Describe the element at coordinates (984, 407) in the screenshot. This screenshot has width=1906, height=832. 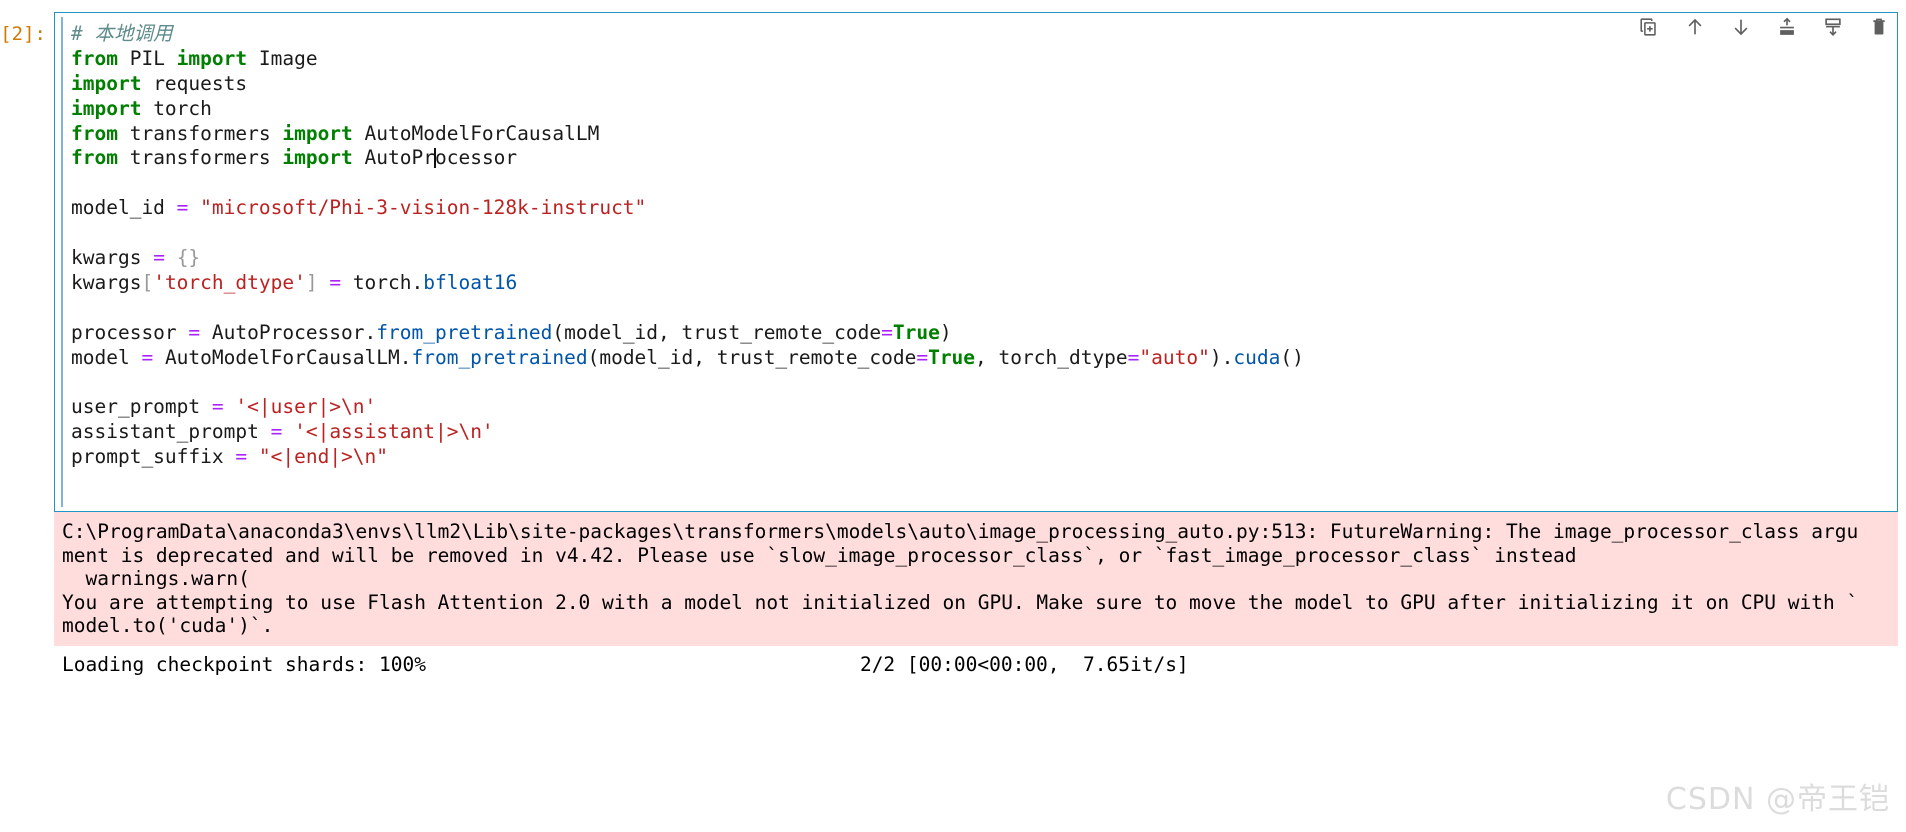
I see `code-line: user_prompt = '<|user|>\n'` at that location.